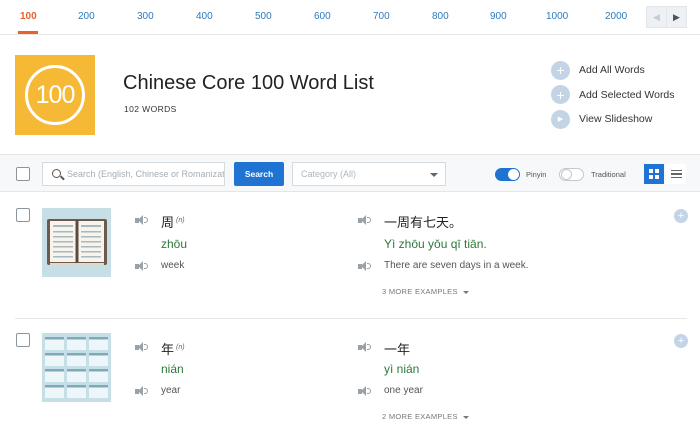 The height and width of the screenshot is (437, 700). Describe the element at coordinates (76, 242) in the screenshot. I see `calendar-book-icon` at that location.